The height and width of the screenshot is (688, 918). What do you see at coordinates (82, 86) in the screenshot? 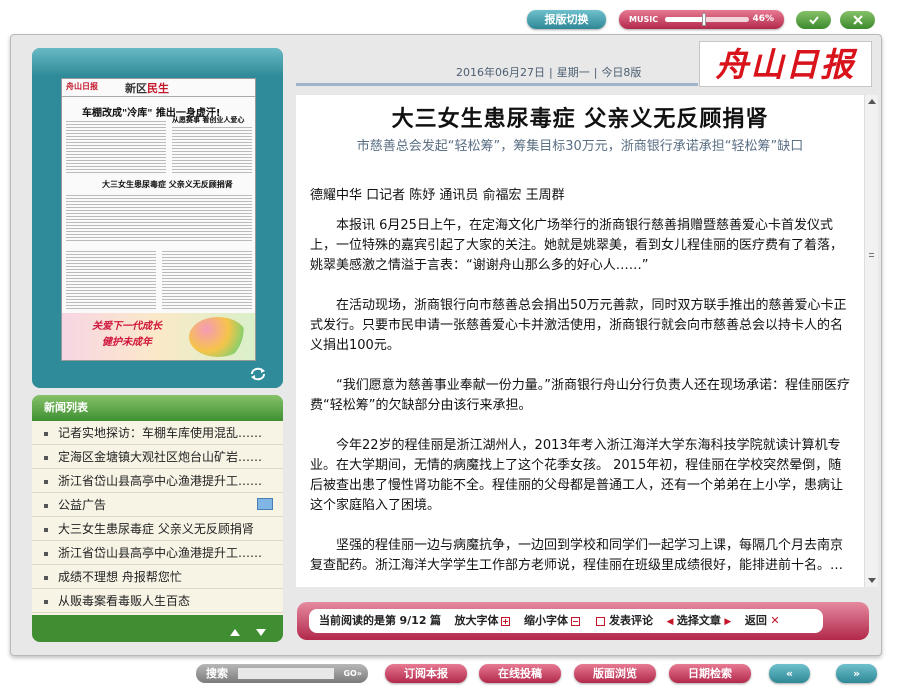
I see `thumbnail-logo: 舟山日报` at bounding box center [82, 86].